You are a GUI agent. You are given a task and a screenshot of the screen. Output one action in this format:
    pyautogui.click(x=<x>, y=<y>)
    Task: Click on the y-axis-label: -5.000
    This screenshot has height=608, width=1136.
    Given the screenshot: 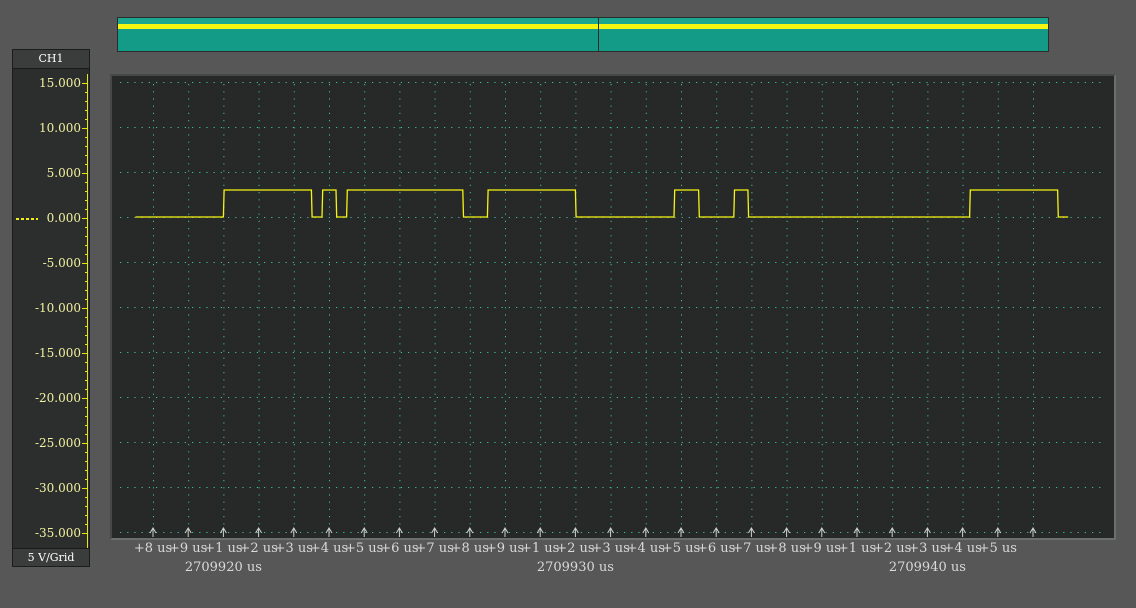 What is the action you would take?
    pyautogui.click(x=61, y=263)
    